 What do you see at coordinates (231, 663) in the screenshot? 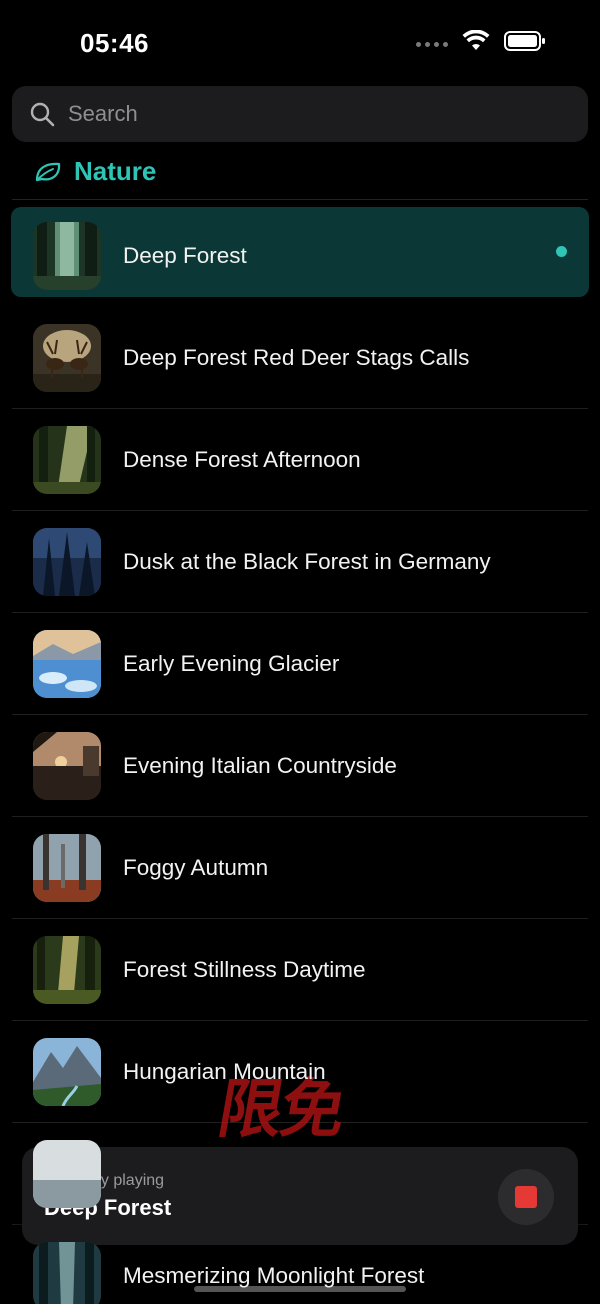
I see `track-title: Early Evening Glacier` at bounding box center [231, 663].